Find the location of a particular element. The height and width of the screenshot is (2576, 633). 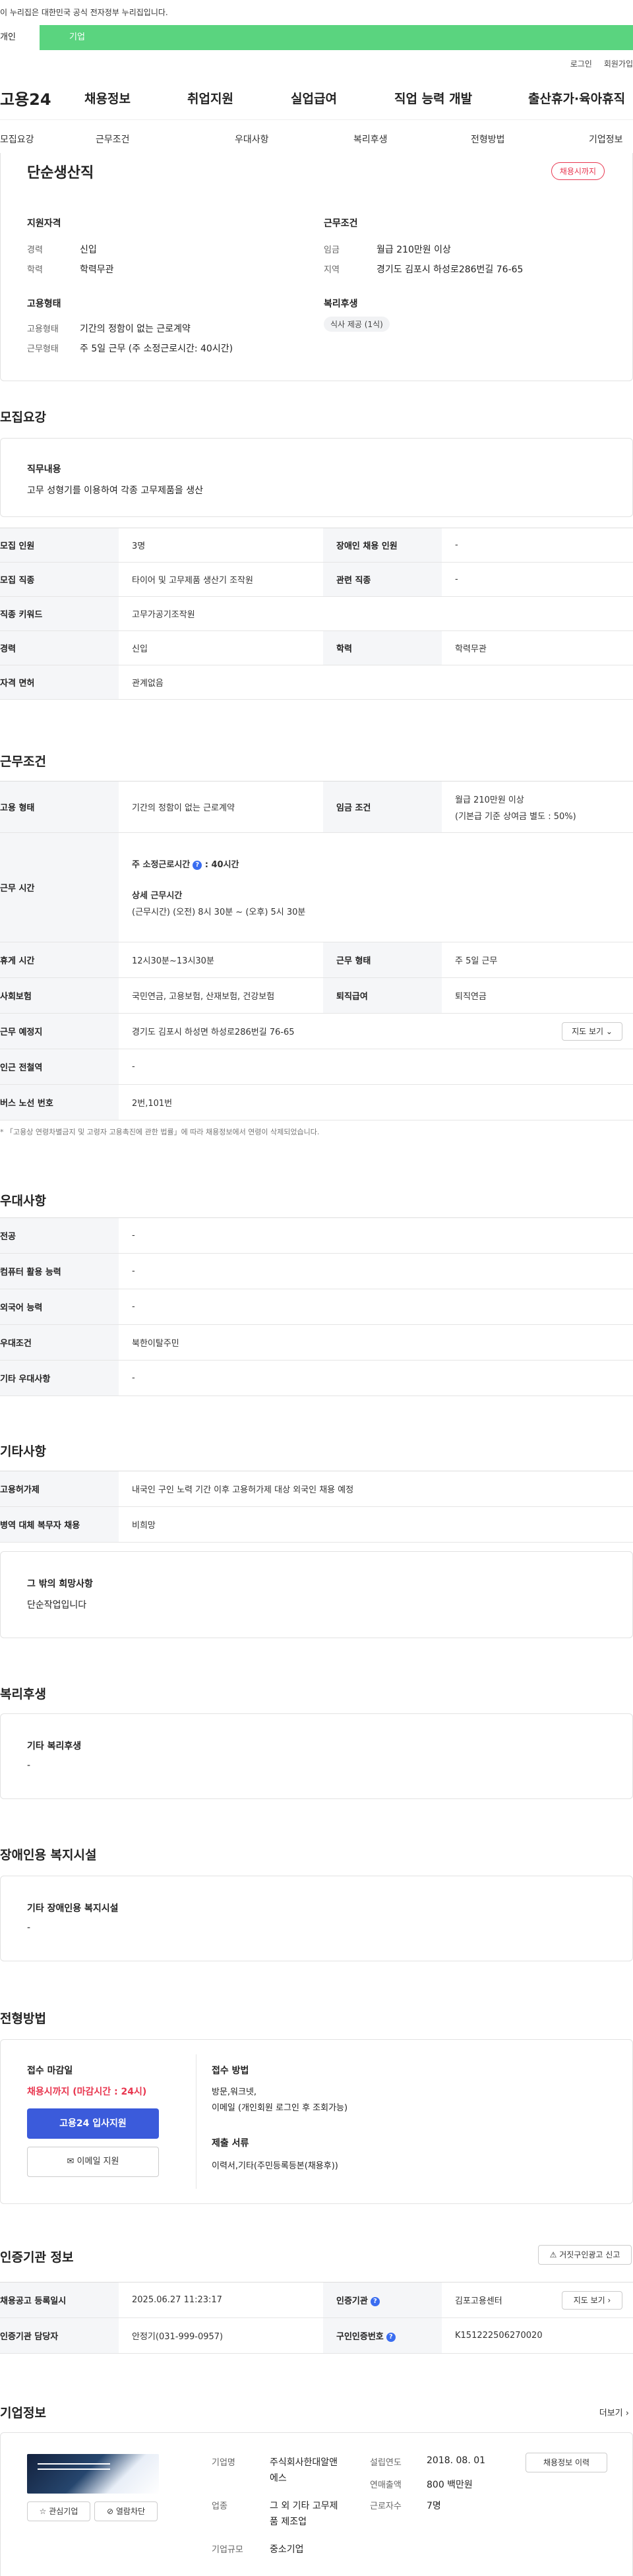

menu-parental-leave: 출산휴가·육아휴직 is located at coordinates (576, 98).